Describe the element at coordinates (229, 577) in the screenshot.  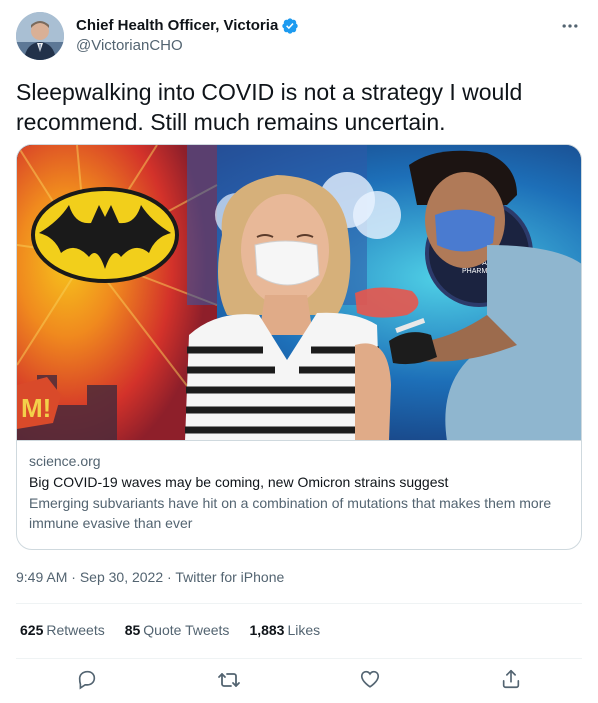
I see `tweet-source: Twitter for iPhone` at that location.